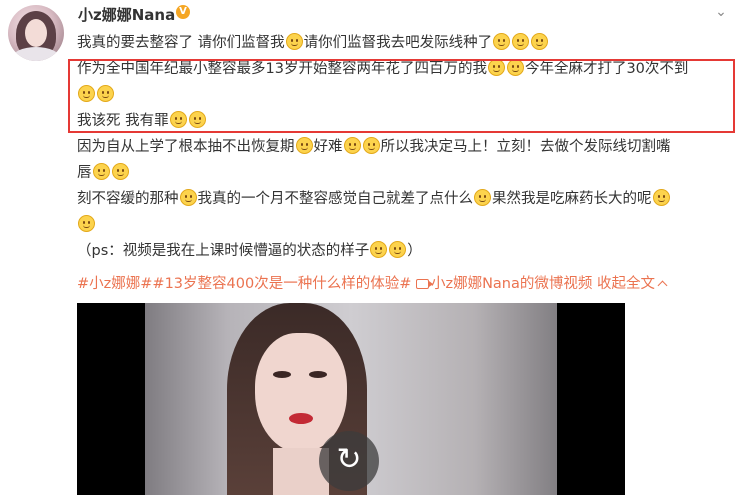 The height and width of the screenshot is (495, 739). I want to click on verified-badge-icon: V, so click(183, 12).